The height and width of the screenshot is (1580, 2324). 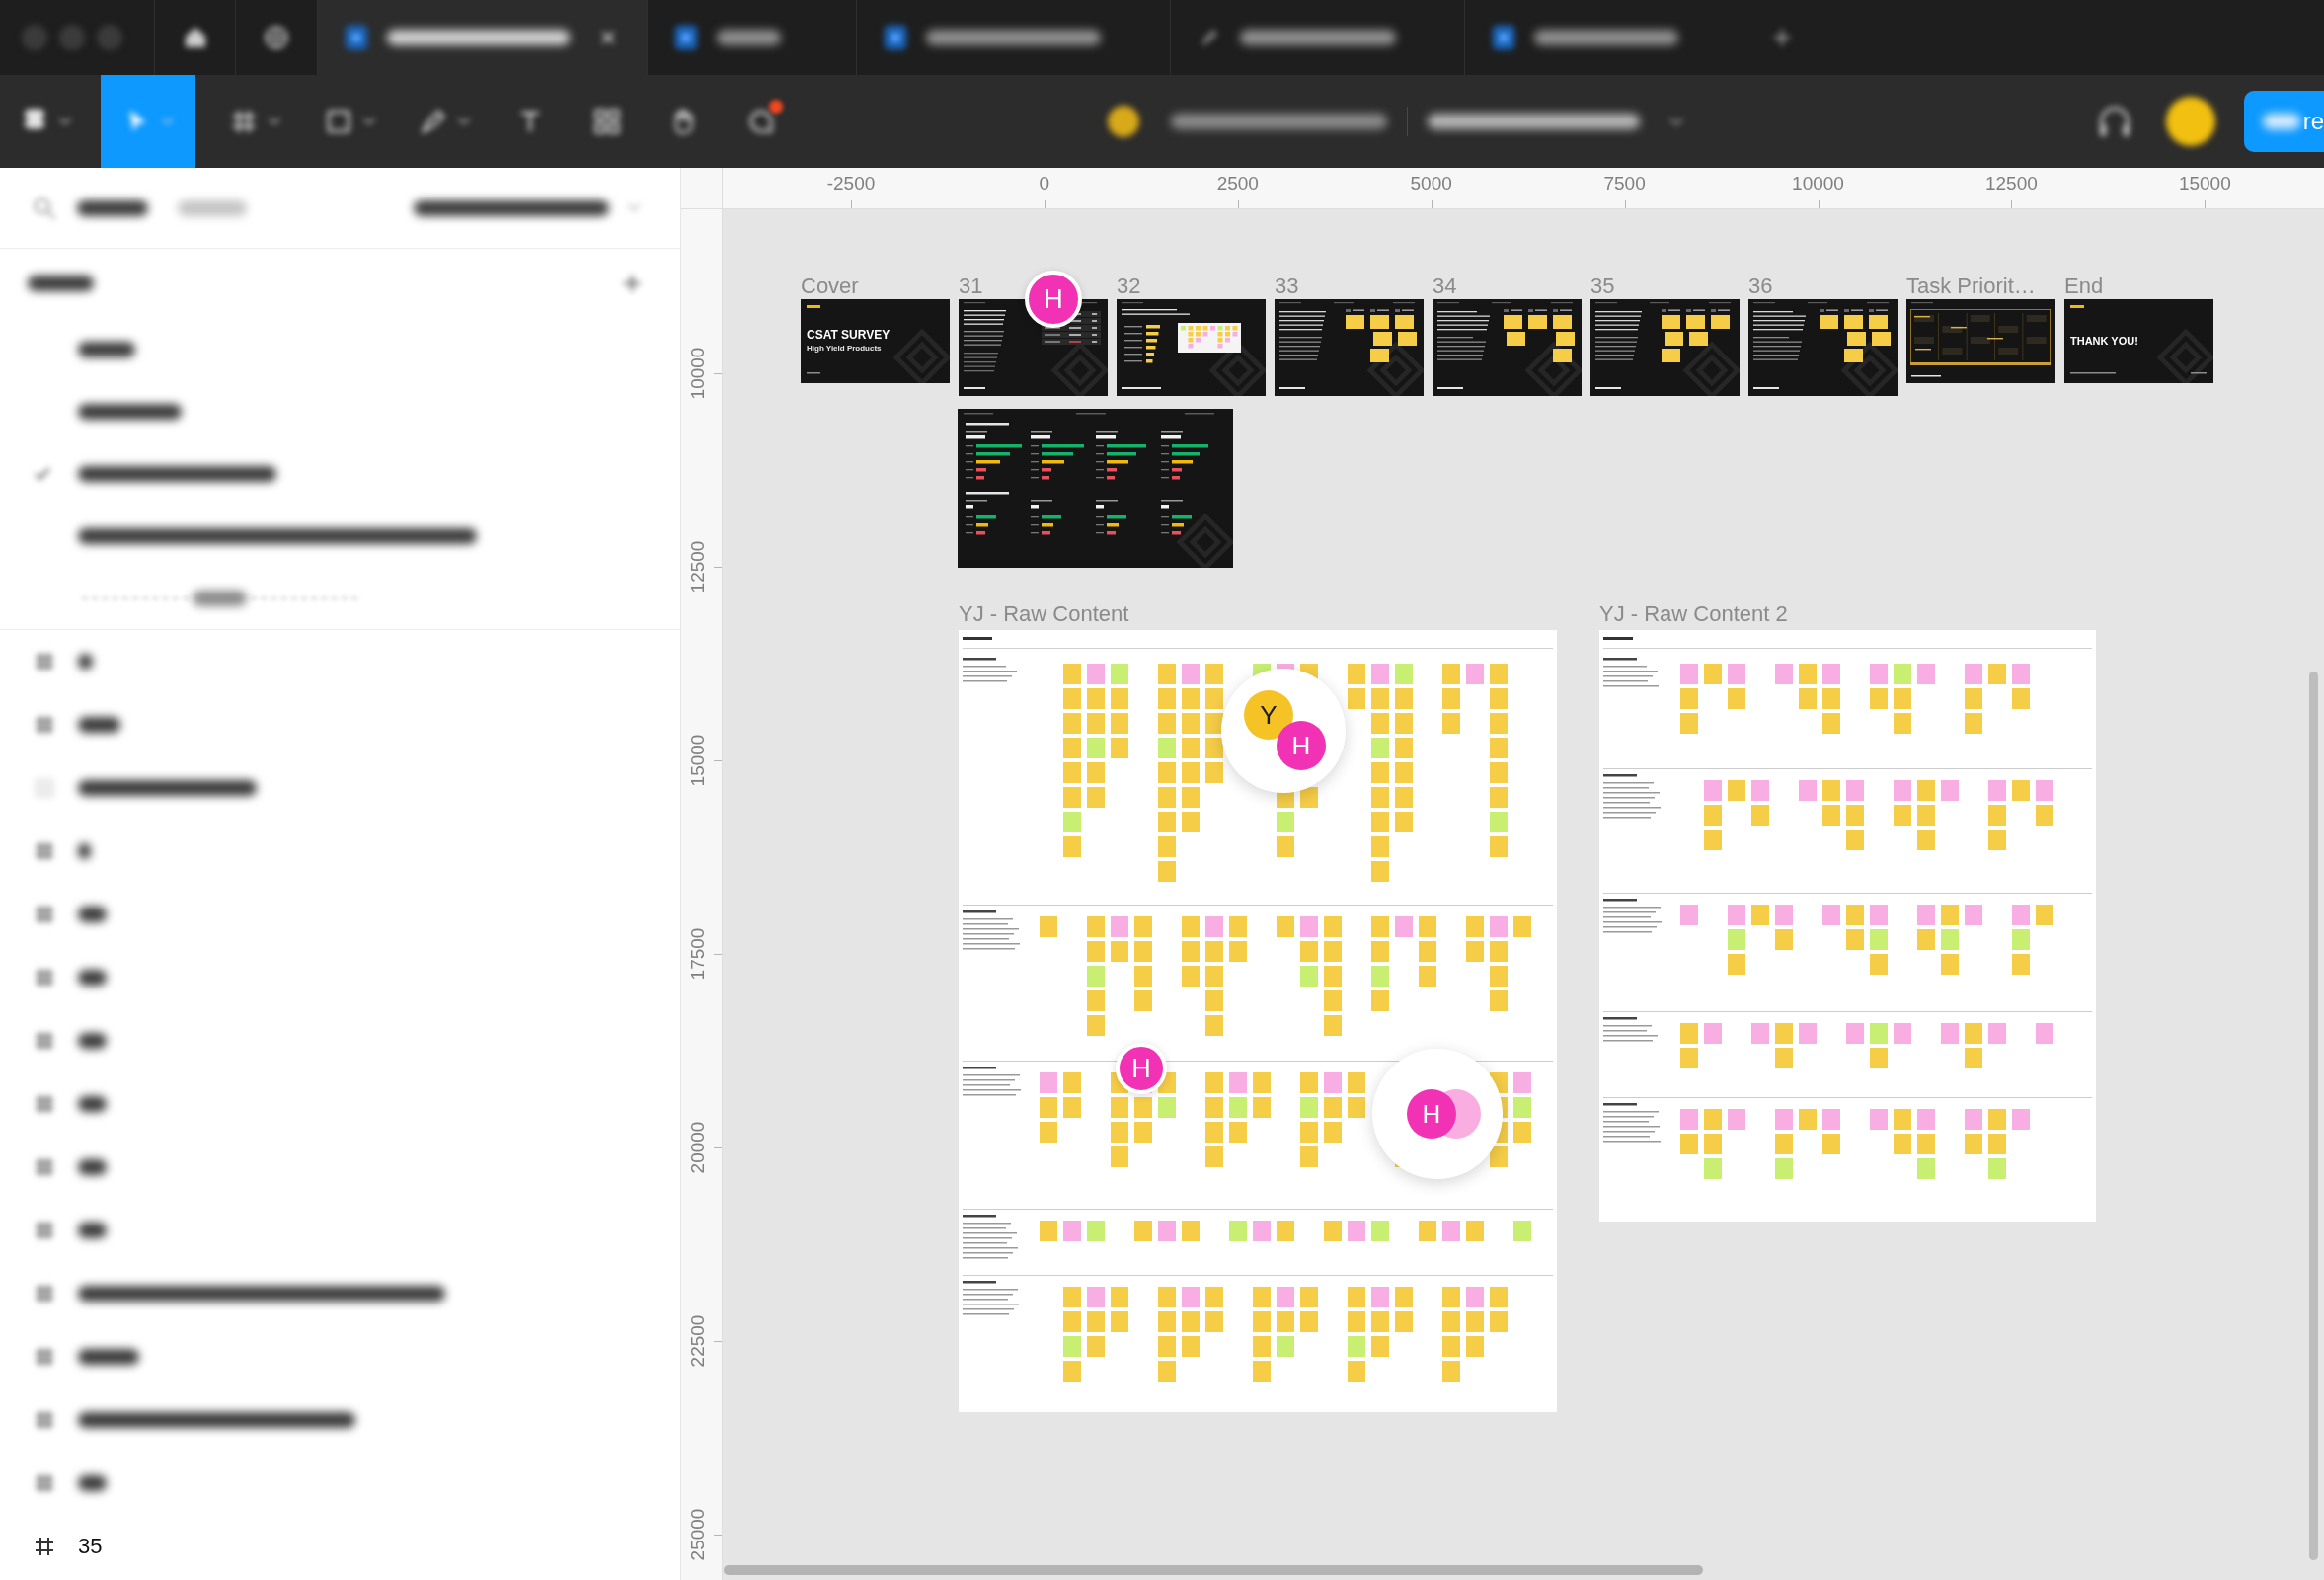 What do you see at coordinates (1237, 184) in the screenshot?
I see `ruler-label: 2500` at bounding box center [1237, 184].